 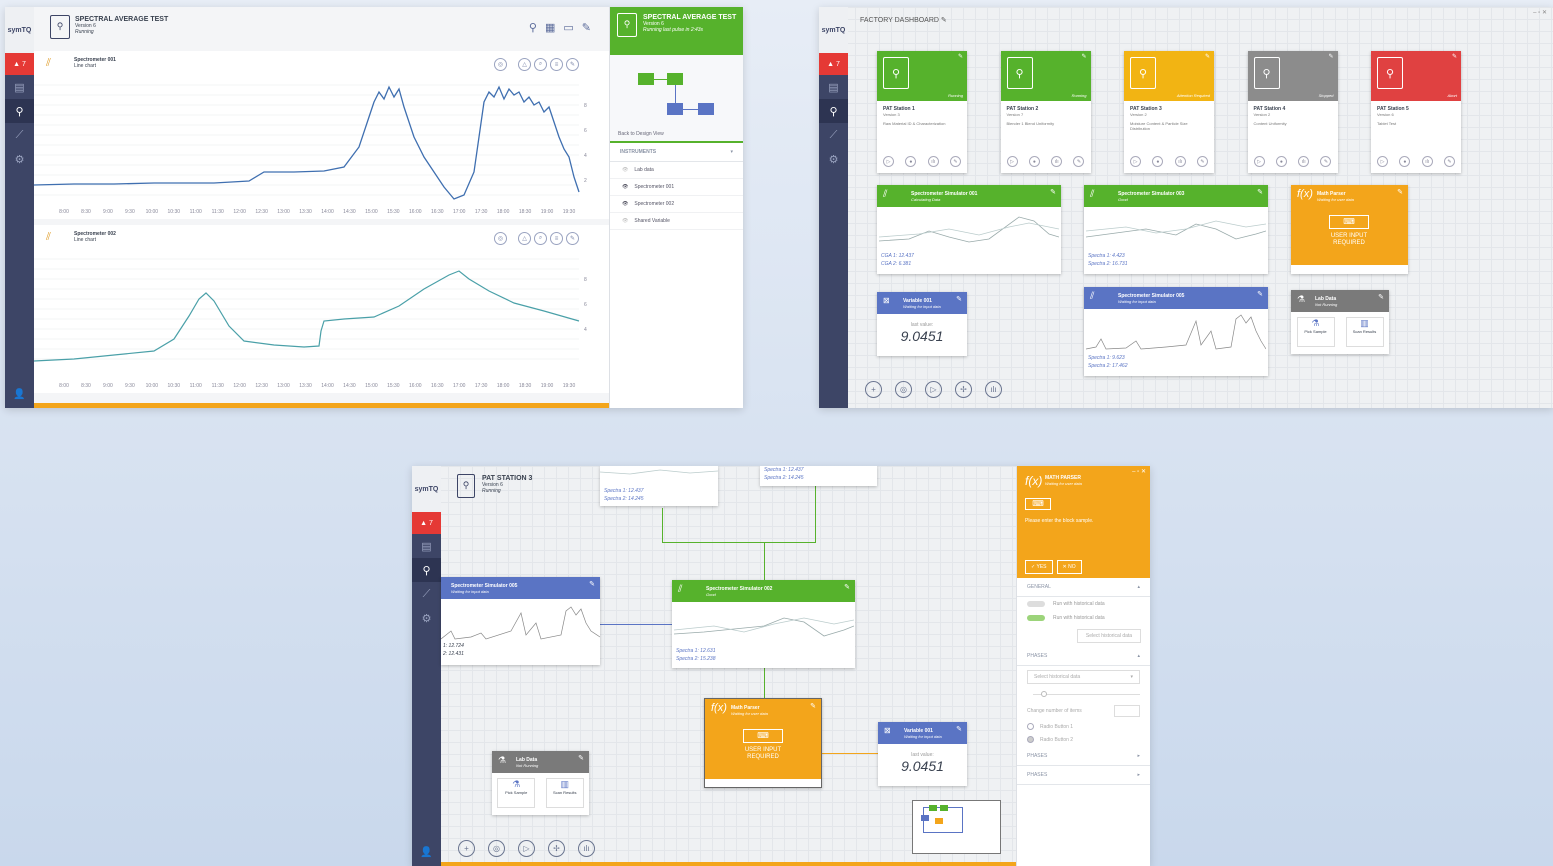 What do you see at coordinates (963, 389) in the screenshot?
I see `flow-icon: ✢` at bounding box center [963, 389].